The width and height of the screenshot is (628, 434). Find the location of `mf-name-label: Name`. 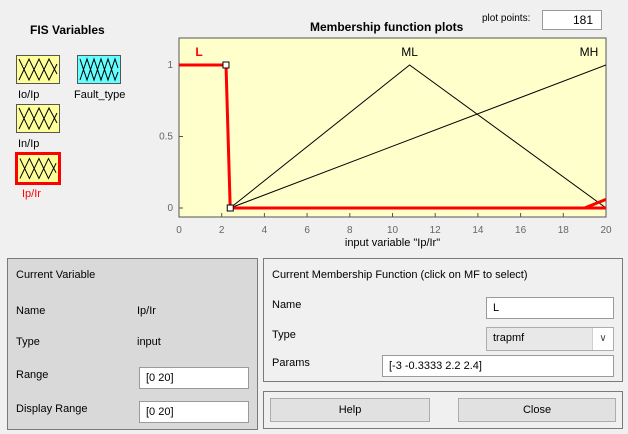

mf-name-label: Name is located at coordinates (287, 305).